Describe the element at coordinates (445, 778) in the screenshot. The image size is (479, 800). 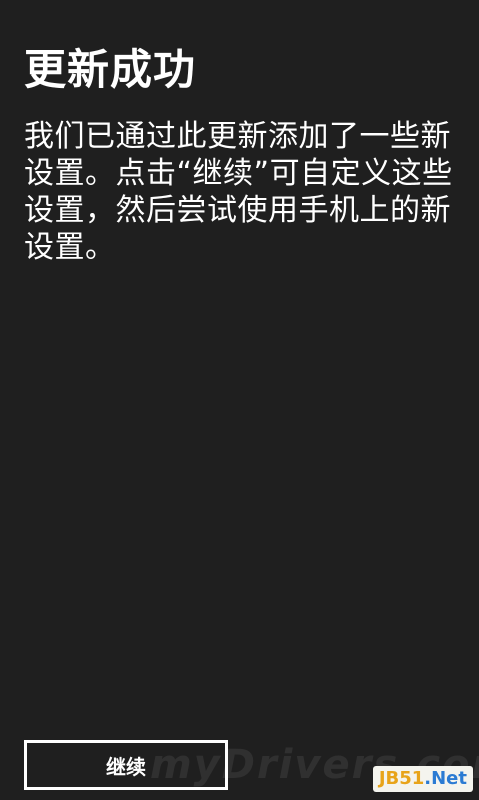
I see `site-badge-part-b: .Net` at that location.